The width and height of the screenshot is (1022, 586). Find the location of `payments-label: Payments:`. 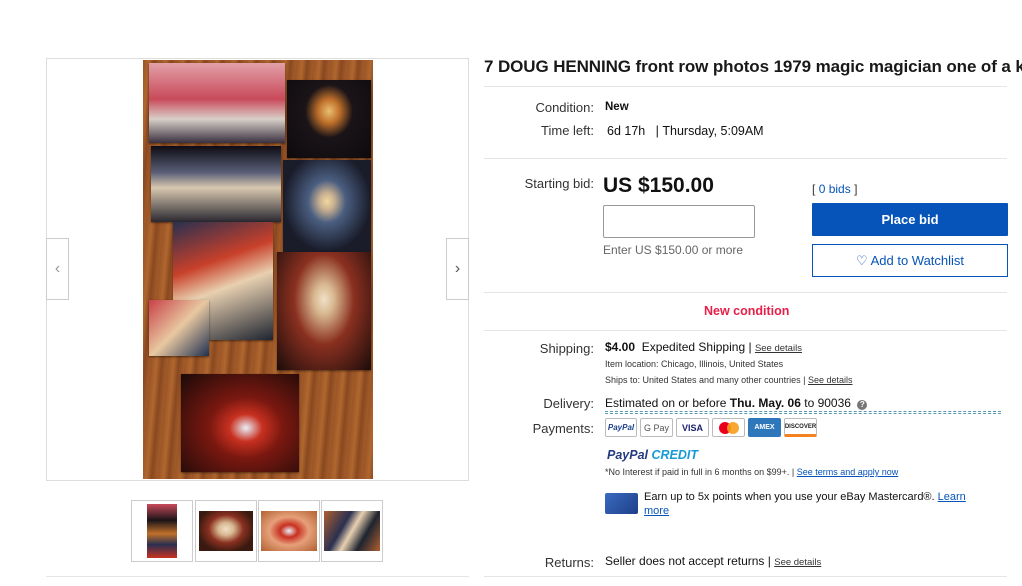

payments-label: Payments: is located at coordinates (563, 428).